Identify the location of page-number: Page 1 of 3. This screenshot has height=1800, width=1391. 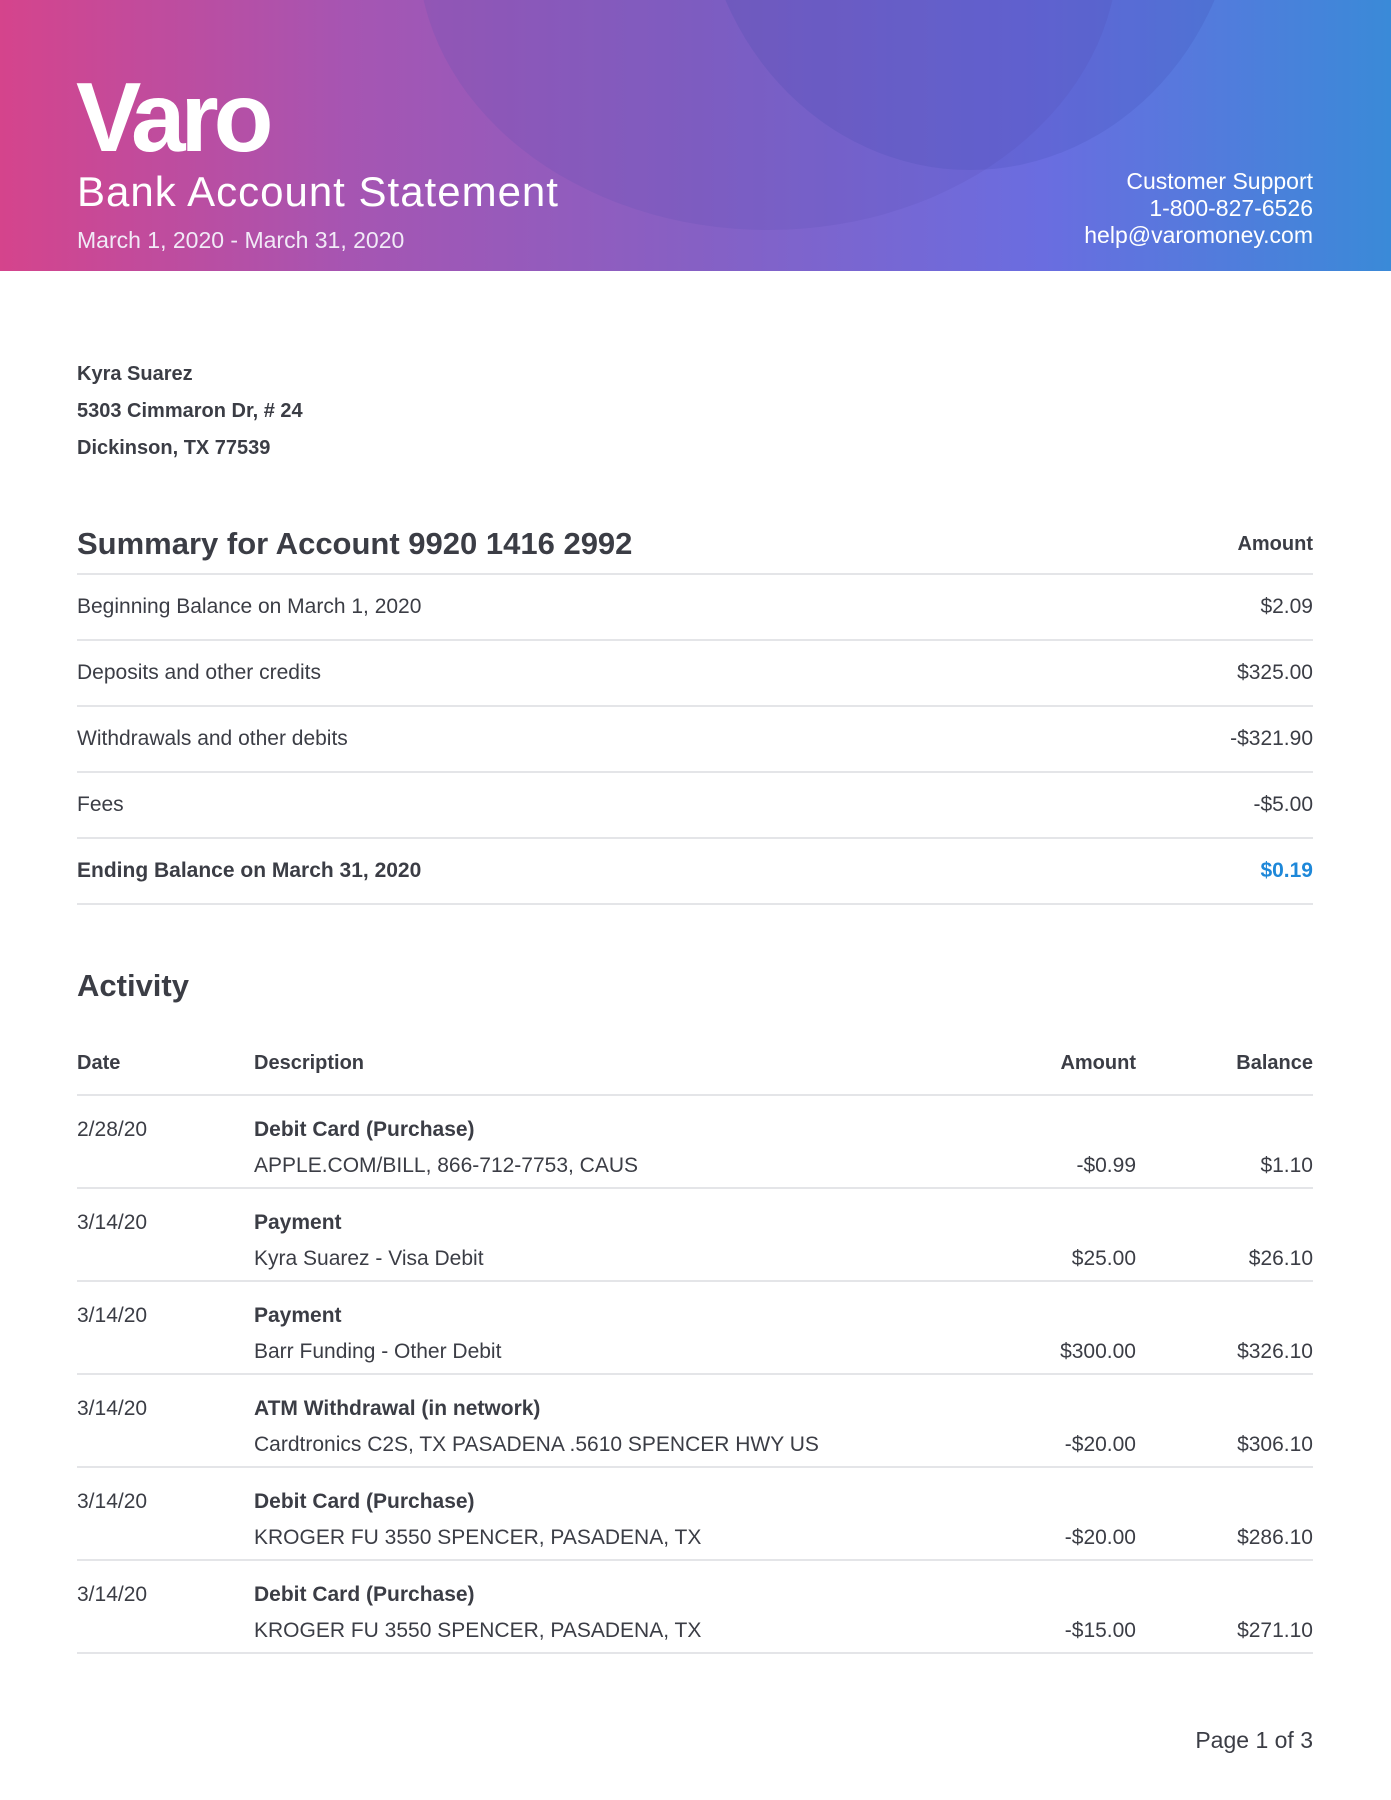
(1254, 1740).